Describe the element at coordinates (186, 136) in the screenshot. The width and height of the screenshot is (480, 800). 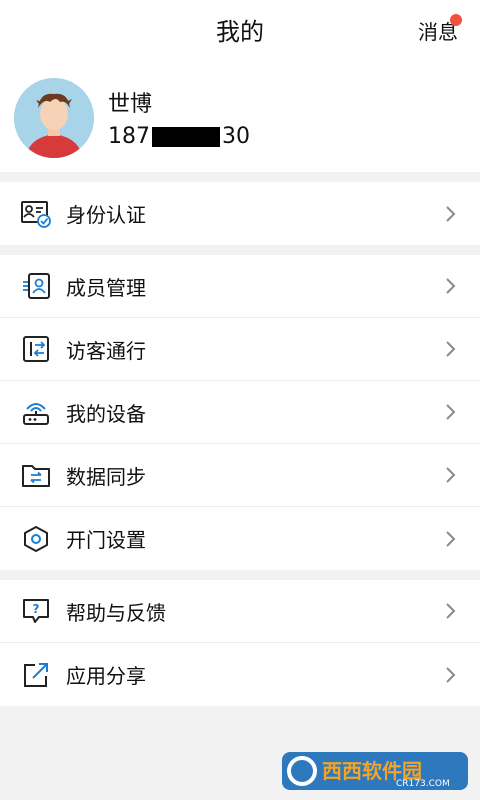
I see `phone-redaction` at that location.